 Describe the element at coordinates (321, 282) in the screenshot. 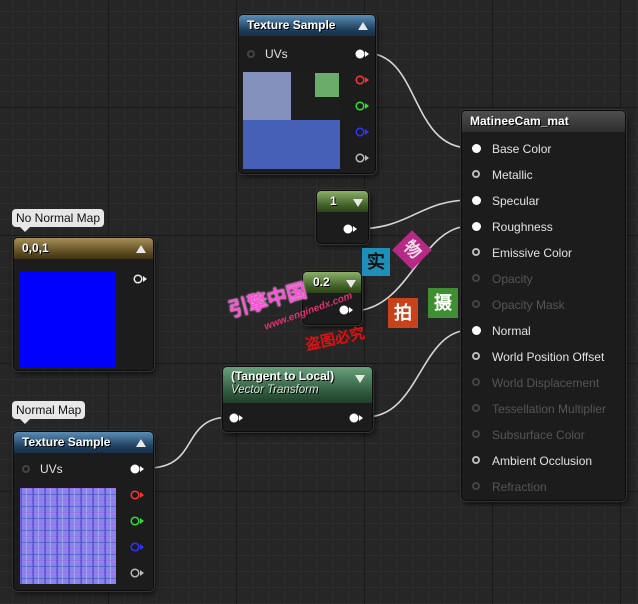

I see `node-title: 0.2` at that location.